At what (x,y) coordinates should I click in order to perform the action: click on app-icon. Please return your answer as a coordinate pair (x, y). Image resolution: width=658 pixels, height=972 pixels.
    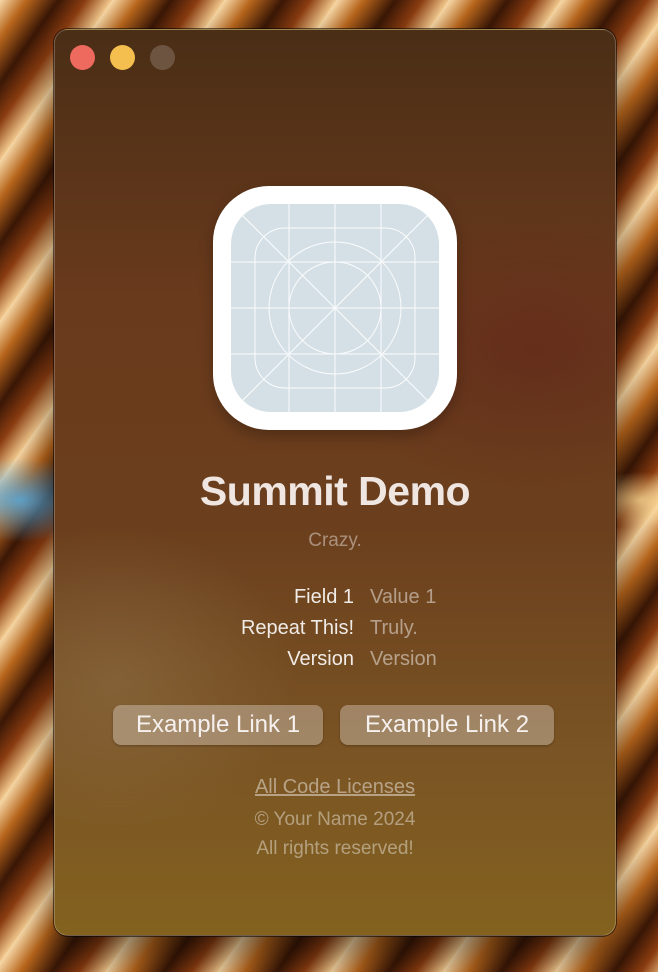
    Looking at the image, I should click on (335, 308).